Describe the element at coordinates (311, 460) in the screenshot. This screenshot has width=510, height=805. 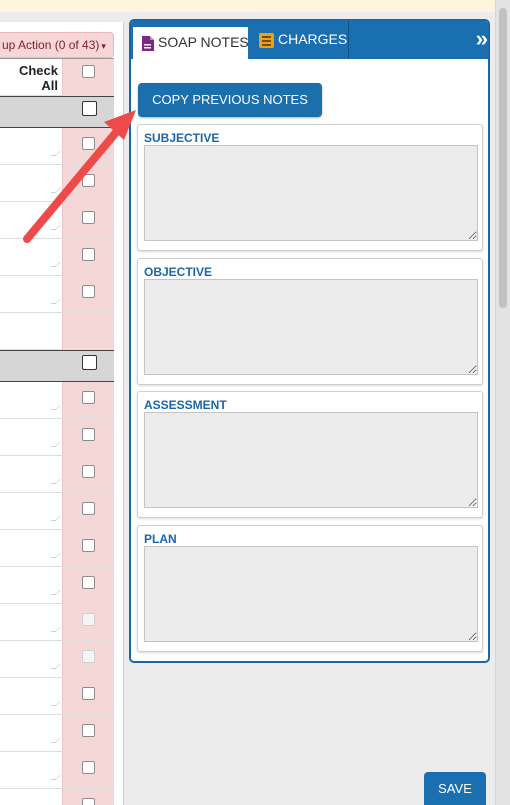
I see `assessment-textarea` at that location.